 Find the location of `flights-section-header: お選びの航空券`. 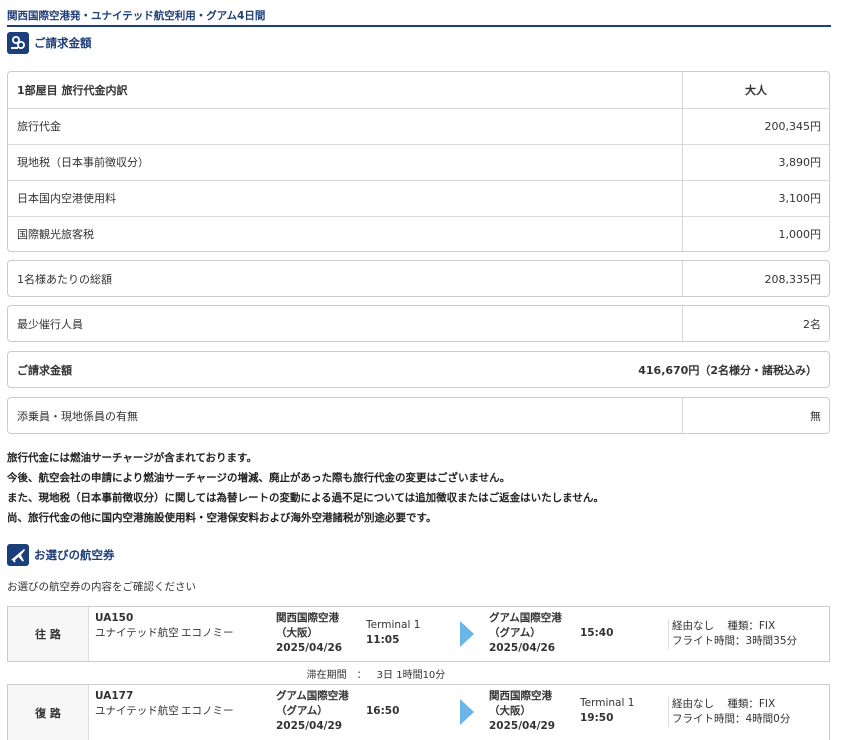

flights-section-header: お選びの航空券 is located at coordinates (61, 555).